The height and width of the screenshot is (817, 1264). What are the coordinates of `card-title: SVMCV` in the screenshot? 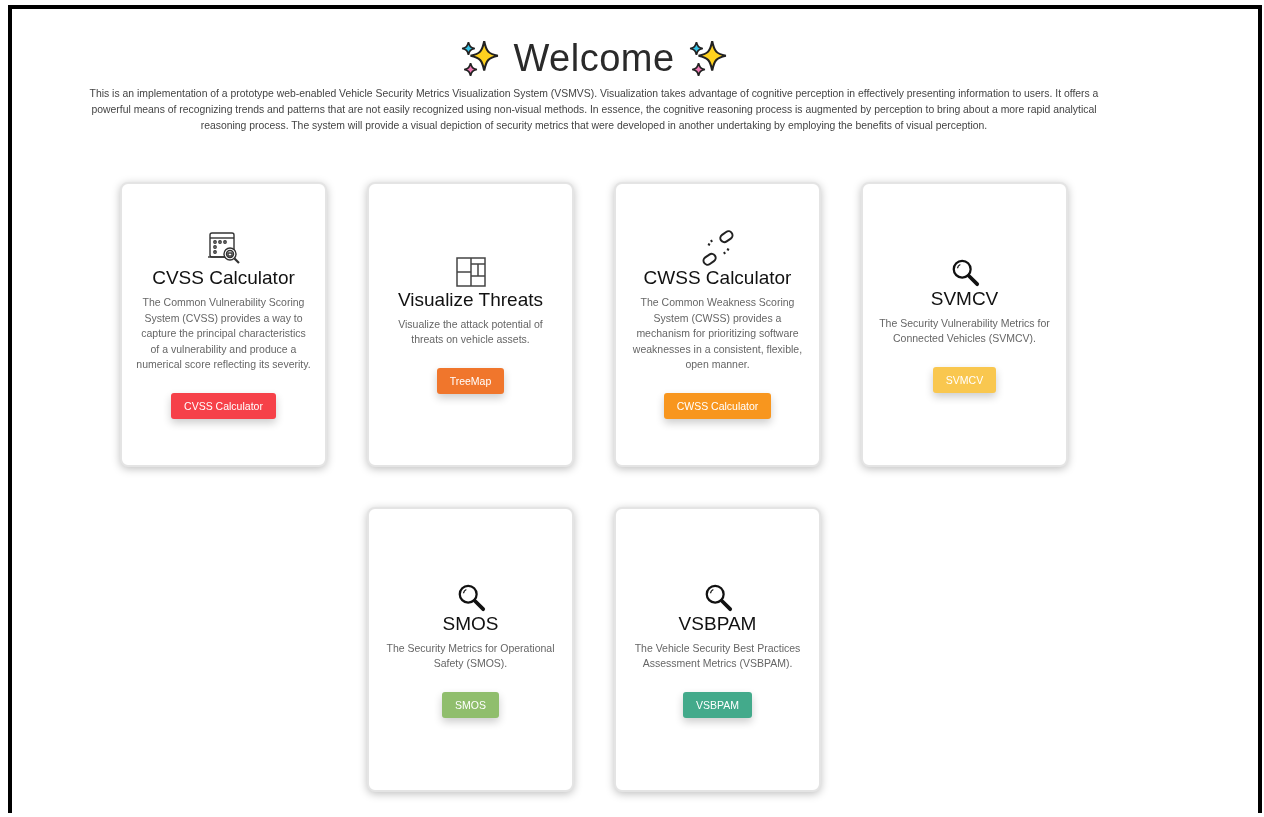 It's located at (964, 298).